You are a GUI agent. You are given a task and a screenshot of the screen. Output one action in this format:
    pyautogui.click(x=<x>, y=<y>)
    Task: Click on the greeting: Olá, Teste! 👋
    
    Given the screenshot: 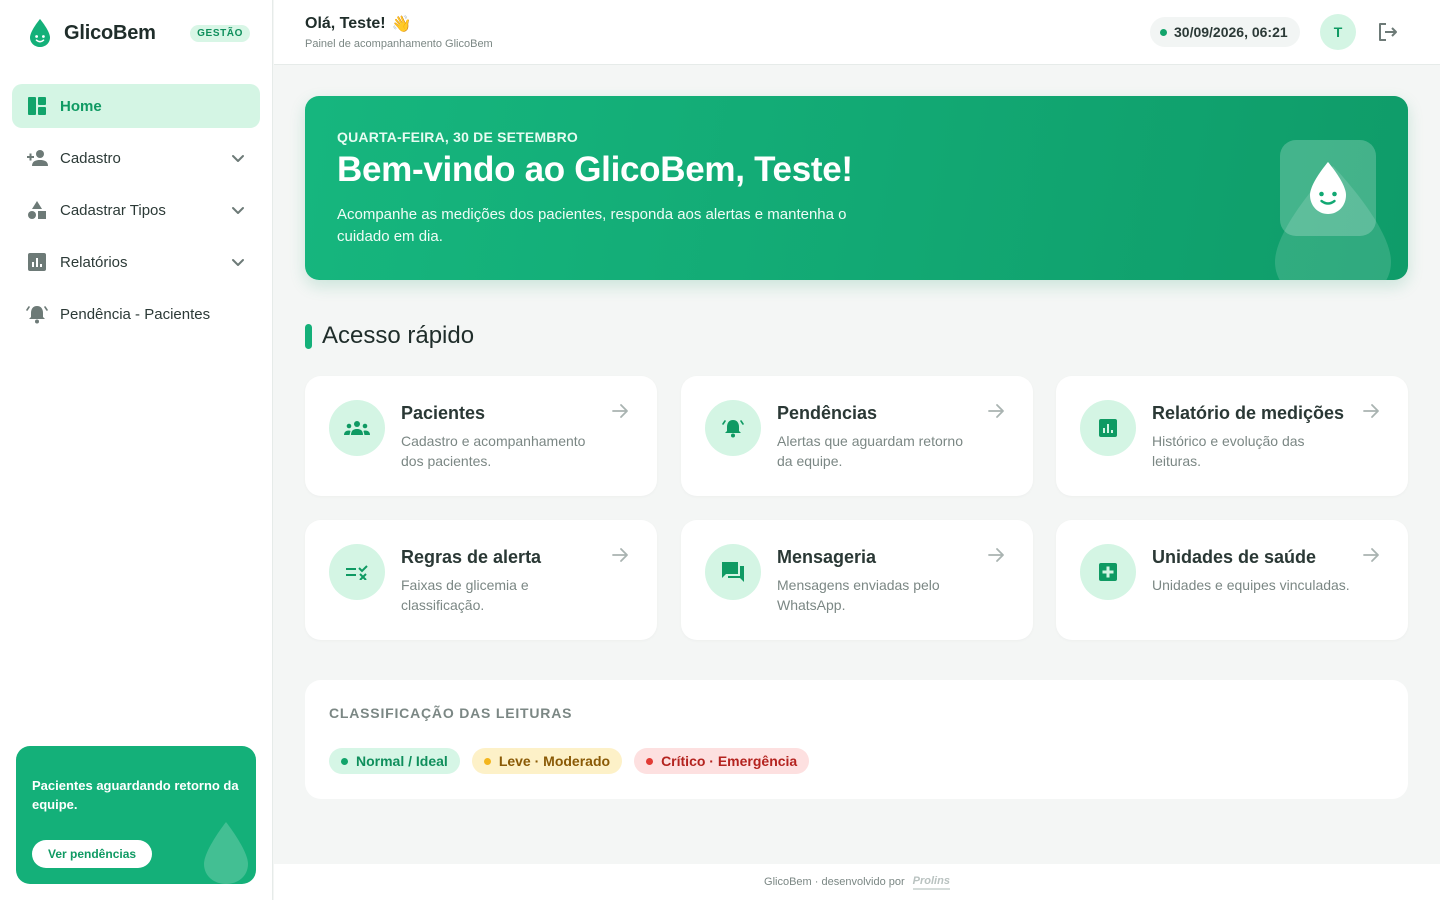 What is the action you would take?
    pyautogui.click(x=358, y=24)
    